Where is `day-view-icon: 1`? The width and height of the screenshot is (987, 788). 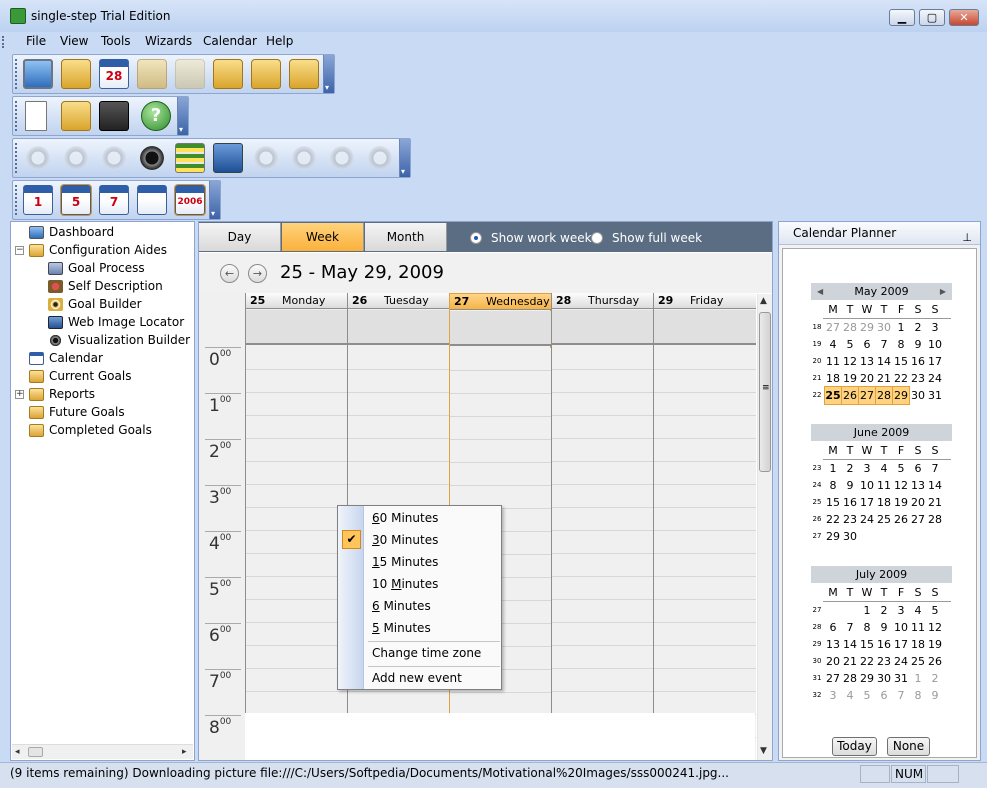
day-view-icon: 1 is located at coordinates (38, 200).